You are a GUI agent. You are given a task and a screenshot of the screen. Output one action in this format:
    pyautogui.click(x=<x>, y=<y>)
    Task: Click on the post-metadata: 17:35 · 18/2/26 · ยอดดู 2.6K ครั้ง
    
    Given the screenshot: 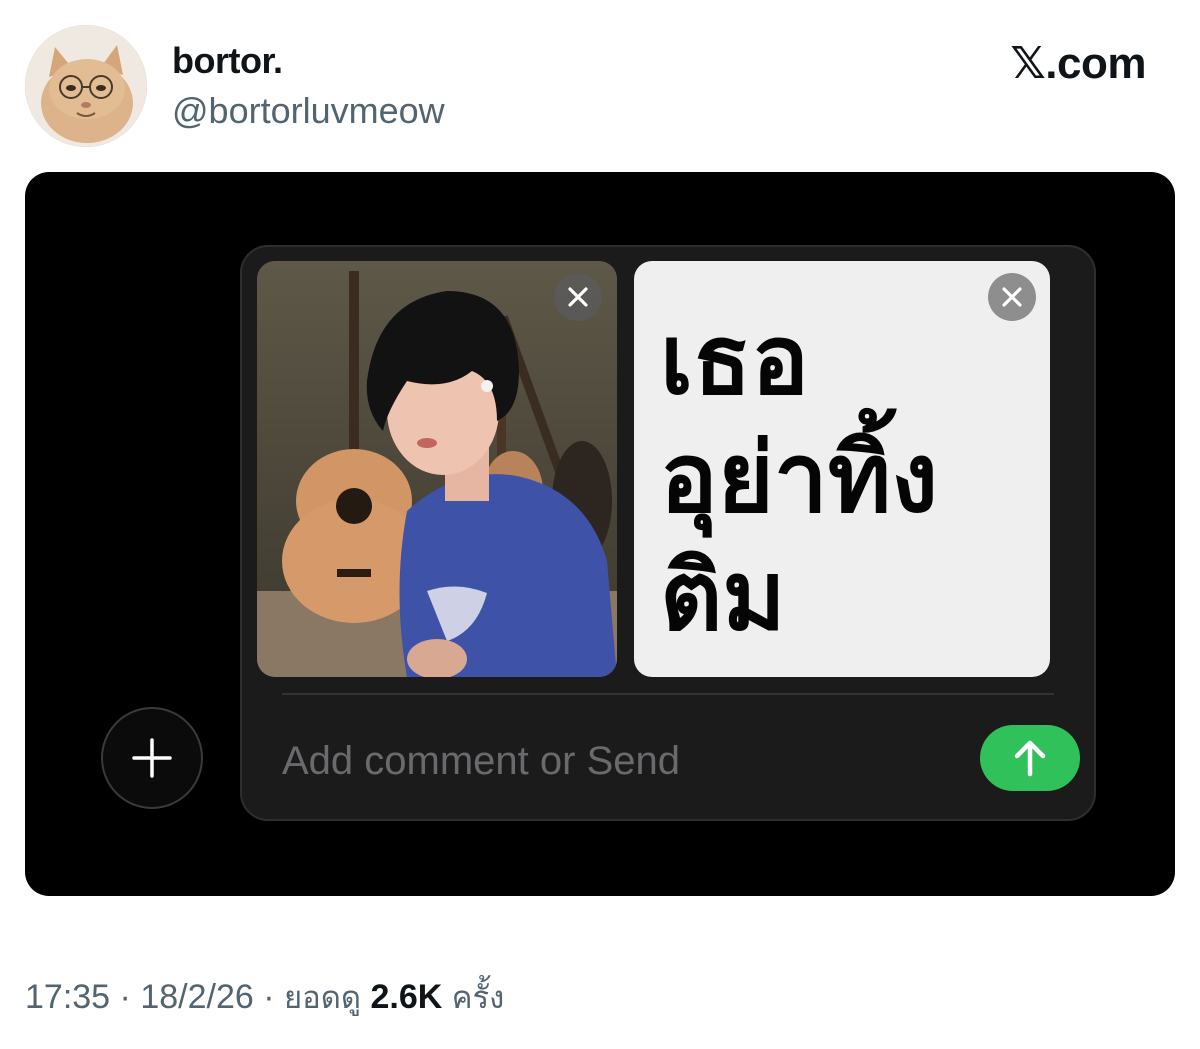 What is the action you would take?
    pyautogui.click(x=264, y=997)
    